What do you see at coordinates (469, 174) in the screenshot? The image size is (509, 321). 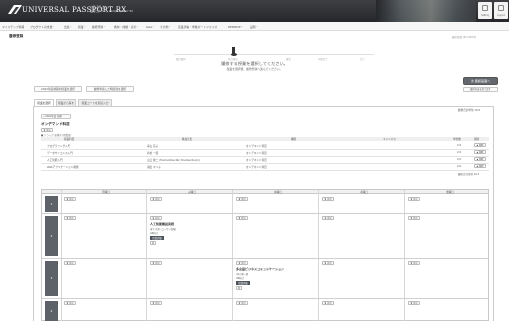 I see `table-units-total: 履修合計単位 10.0` at bounding box center [469, 174].